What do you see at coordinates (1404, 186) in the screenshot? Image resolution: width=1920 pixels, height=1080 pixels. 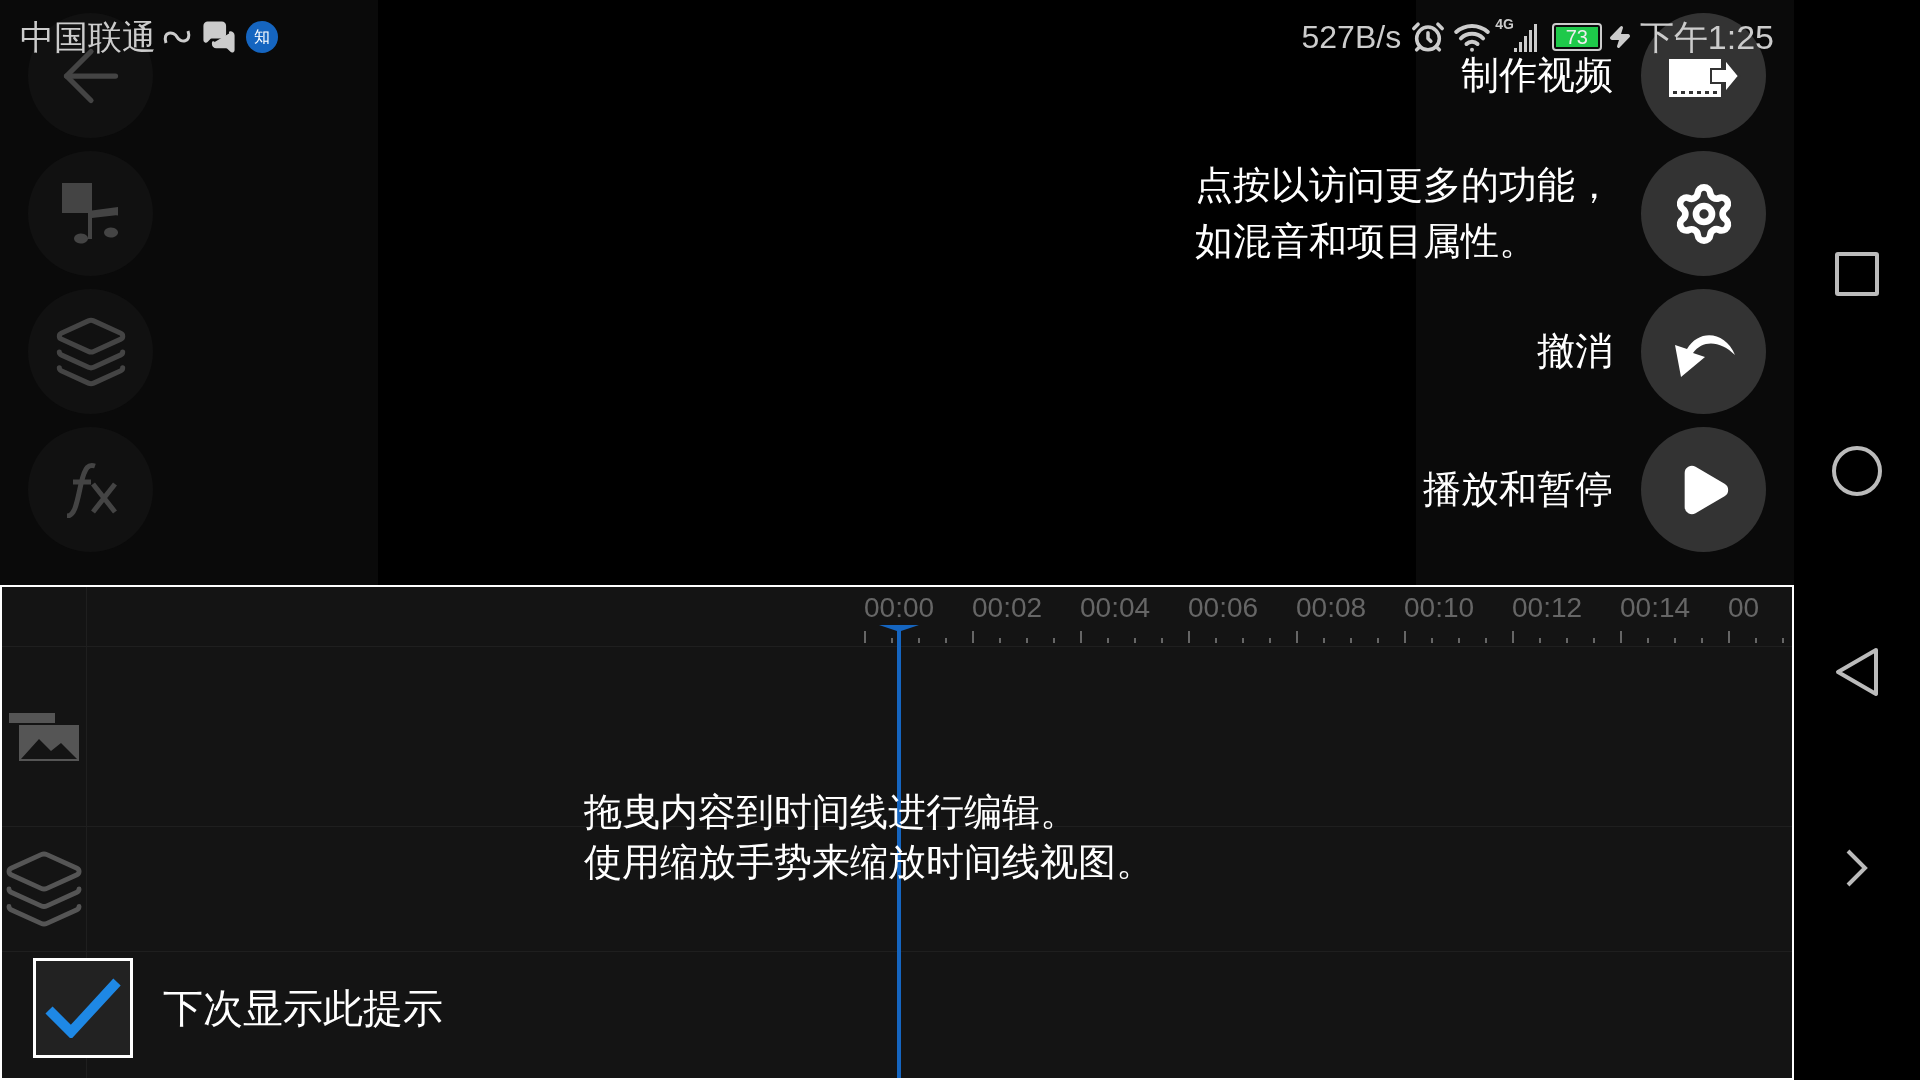 I see `action-label: 点按以访问更多的功能，` at bounding box center [1404, 186].